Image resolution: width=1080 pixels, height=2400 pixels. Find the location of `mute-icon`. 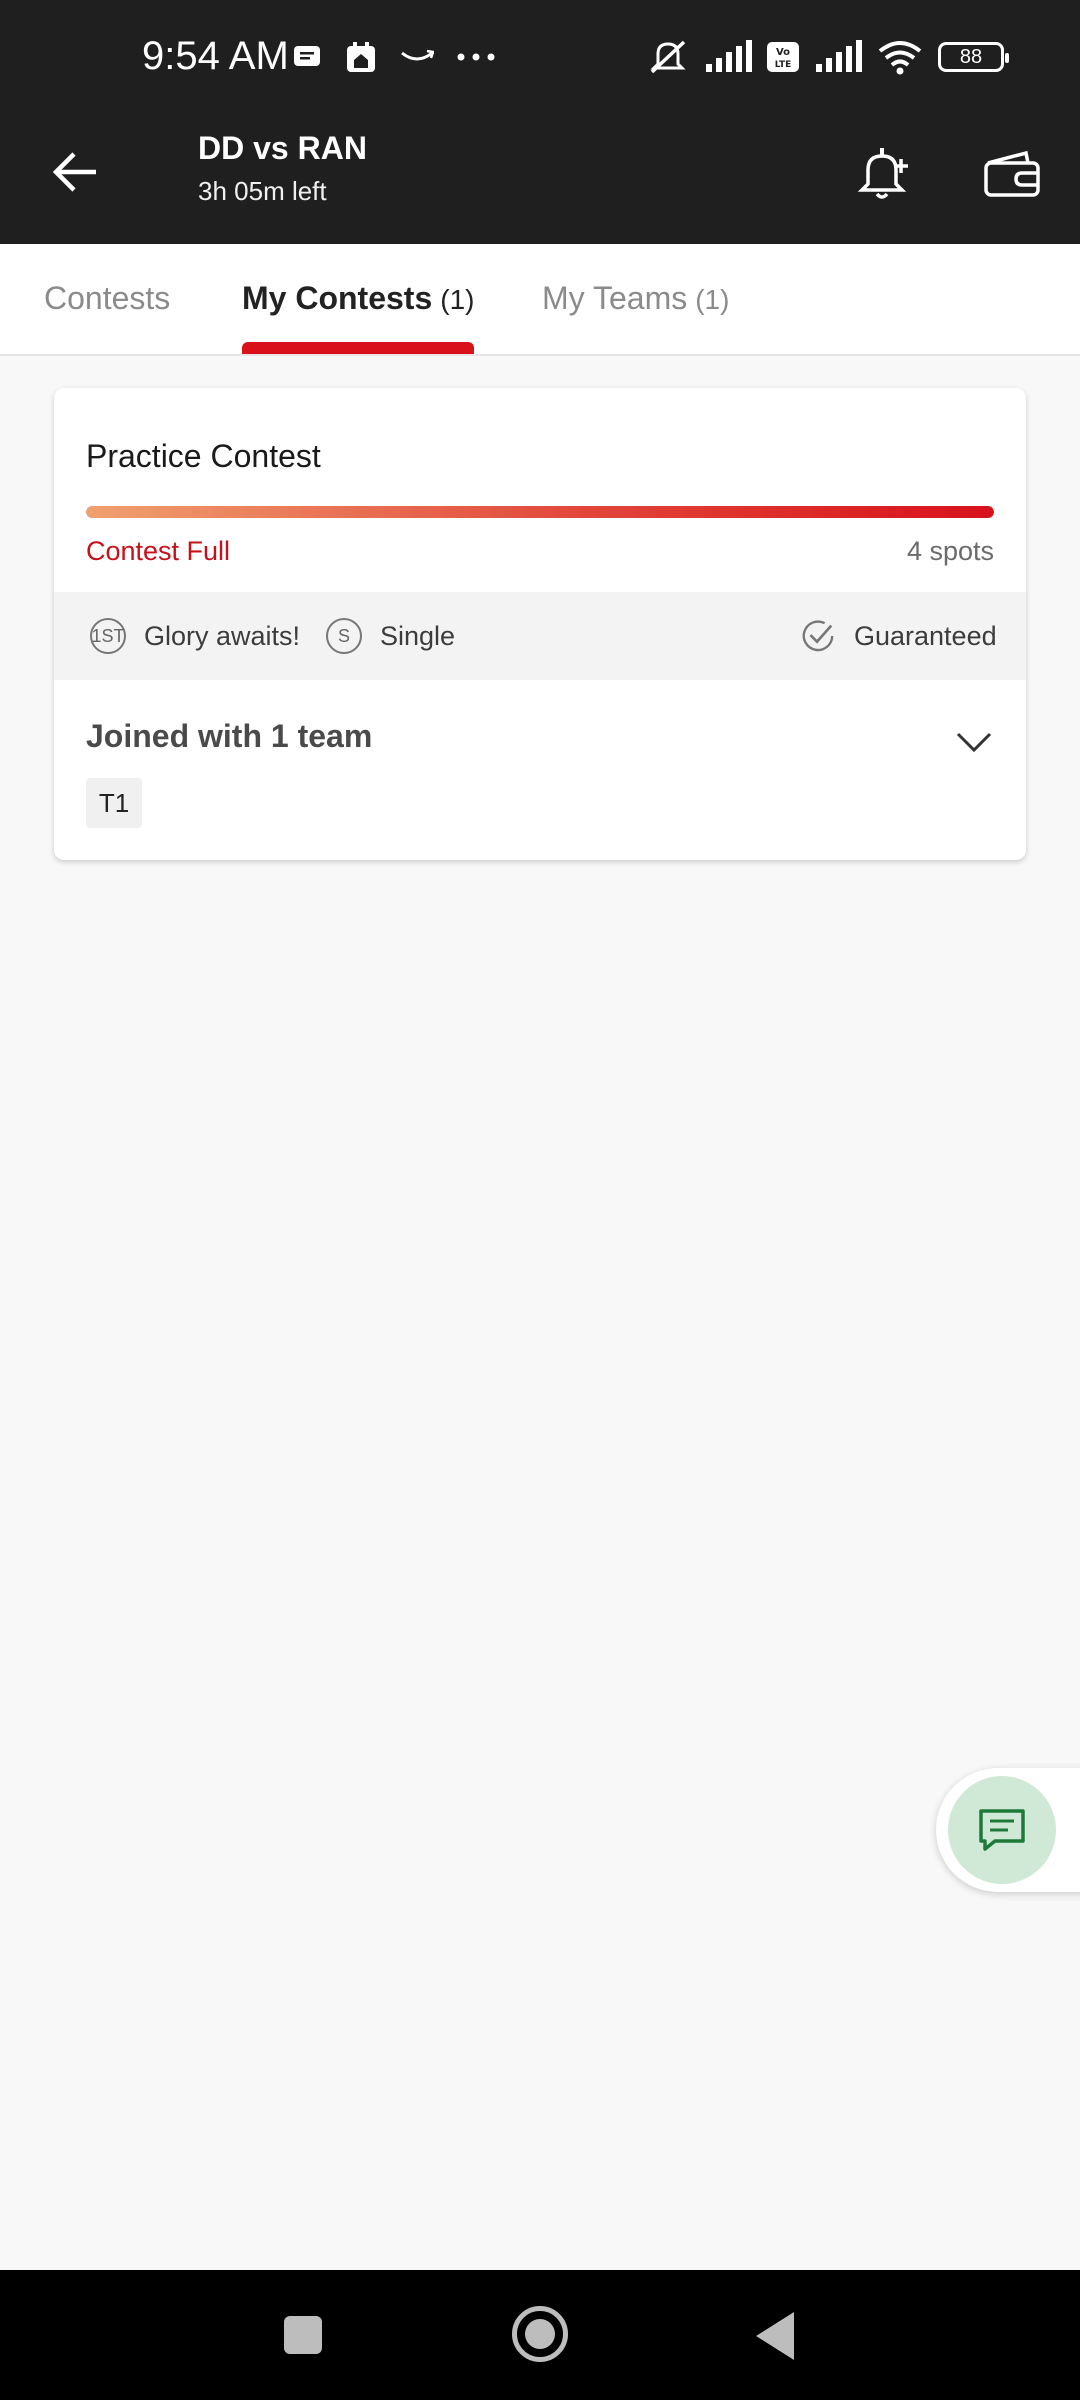

mute-icon is located at coordinates (668, 57).